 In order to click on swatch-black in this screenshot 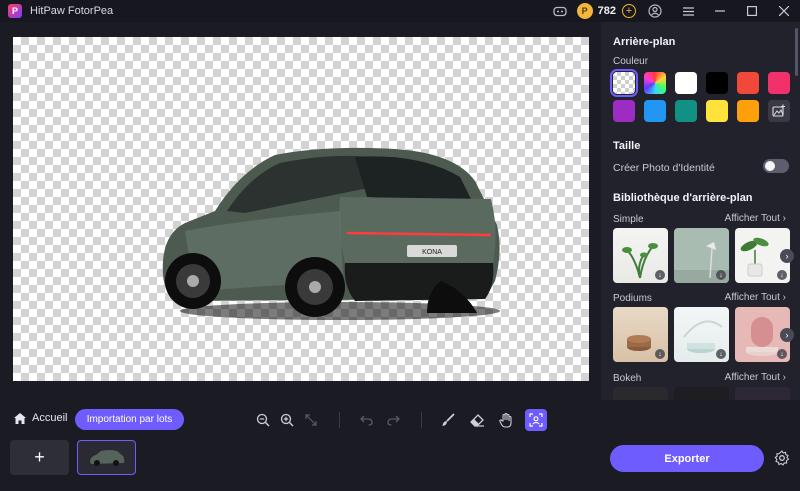, I will do `click(717, 83)`.